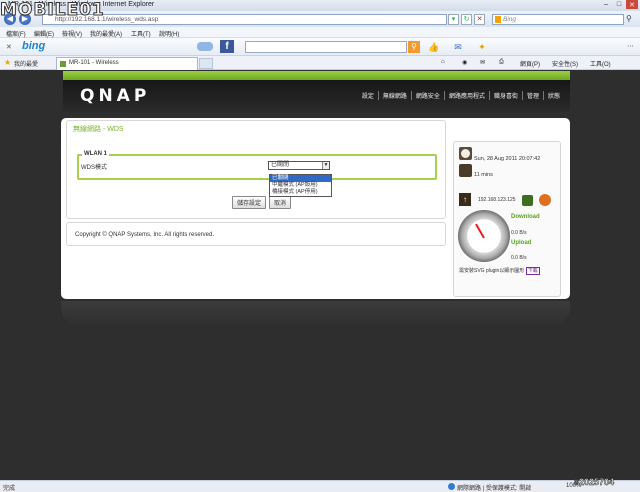 The image size is (640, 492). I want to click on plugin-text: 需安裝SVG plugin以顯示圖形, so click(492, 271).